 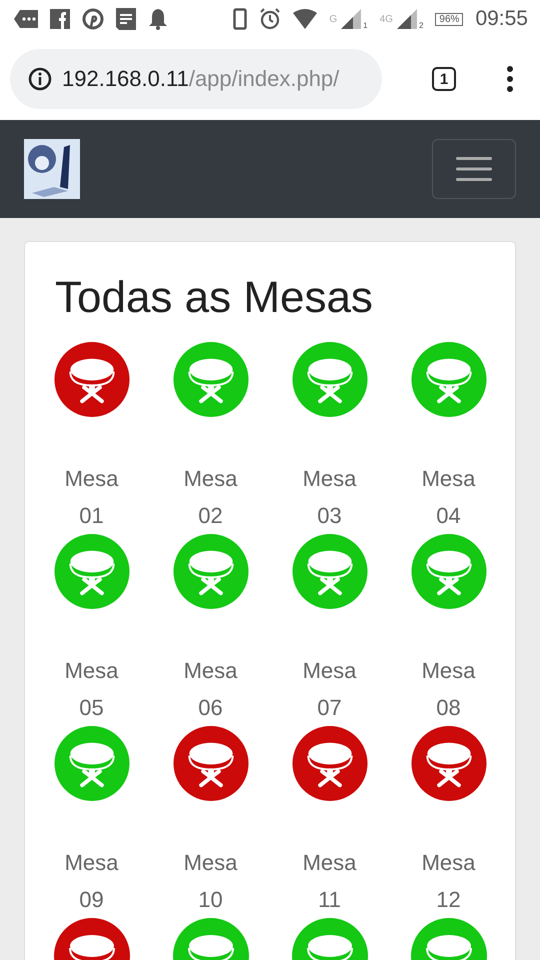 I want to click on table-label: Mesa 04, so click(x=449, y=497).